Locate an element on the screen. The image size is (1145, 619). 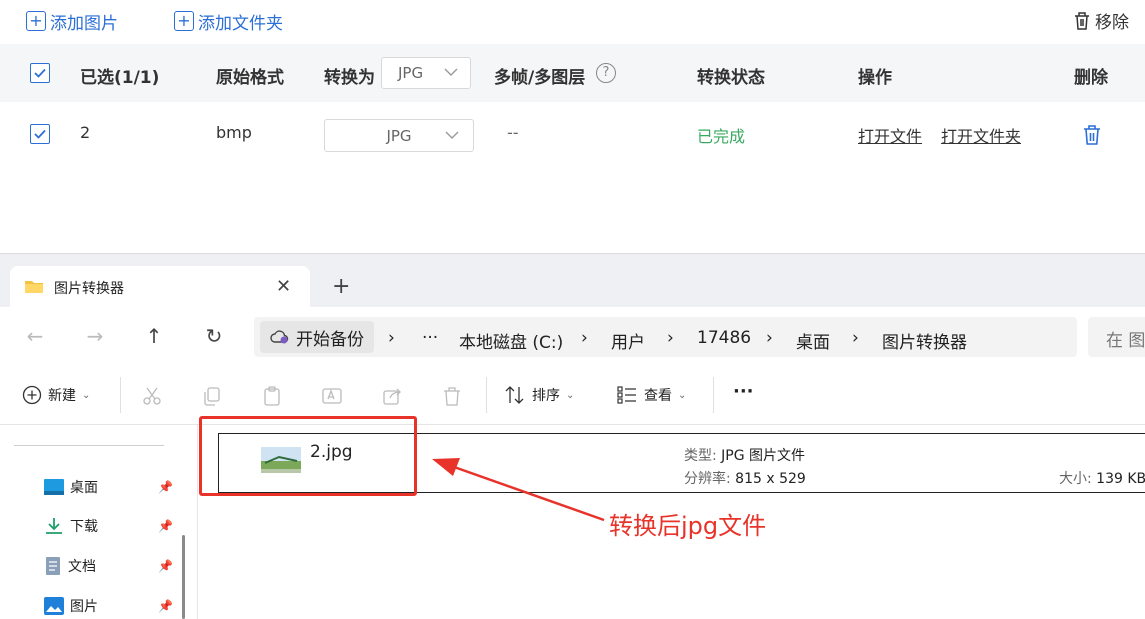
cloud-backup-icon is located at coordinates (280, 337).